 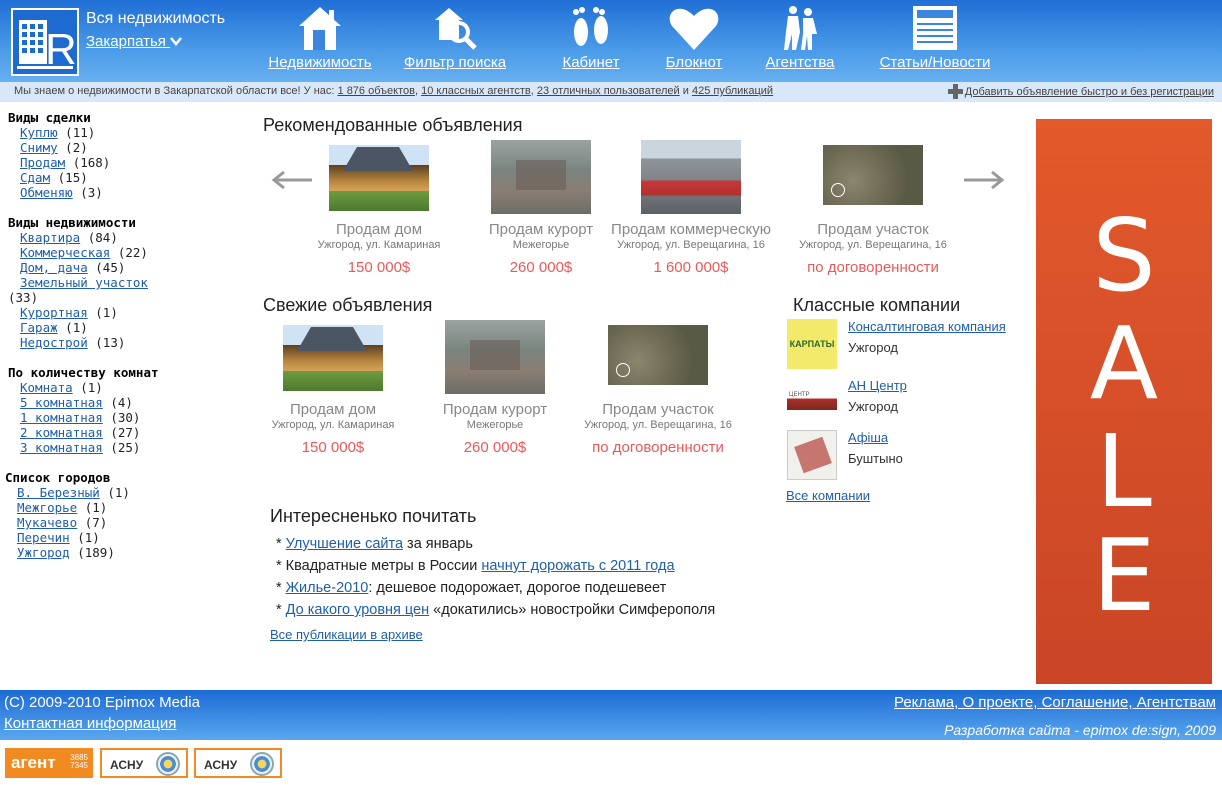 What do you see at coordinates (495, 447) in the screenshot?
I see `listing-price: 260 000$` at bounding box center [495, 447].